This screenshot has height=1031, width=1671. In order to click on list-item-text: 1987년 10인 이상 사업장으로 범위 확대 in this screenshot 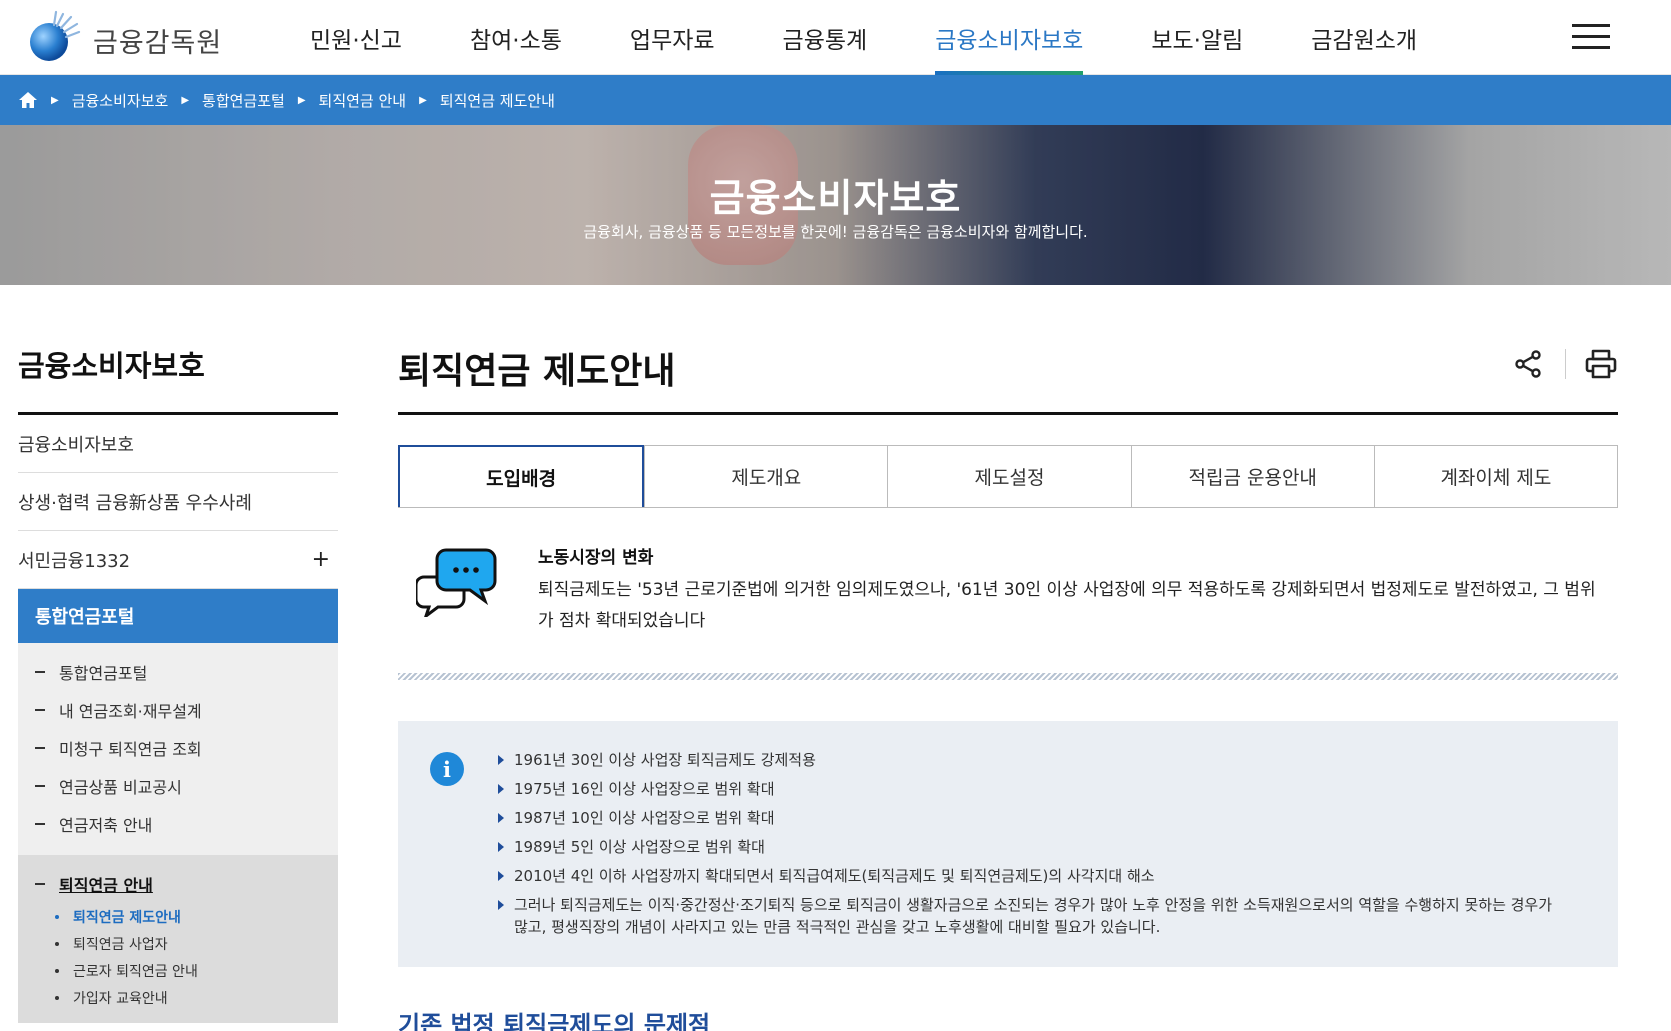, I will do `click(644, 818)`.